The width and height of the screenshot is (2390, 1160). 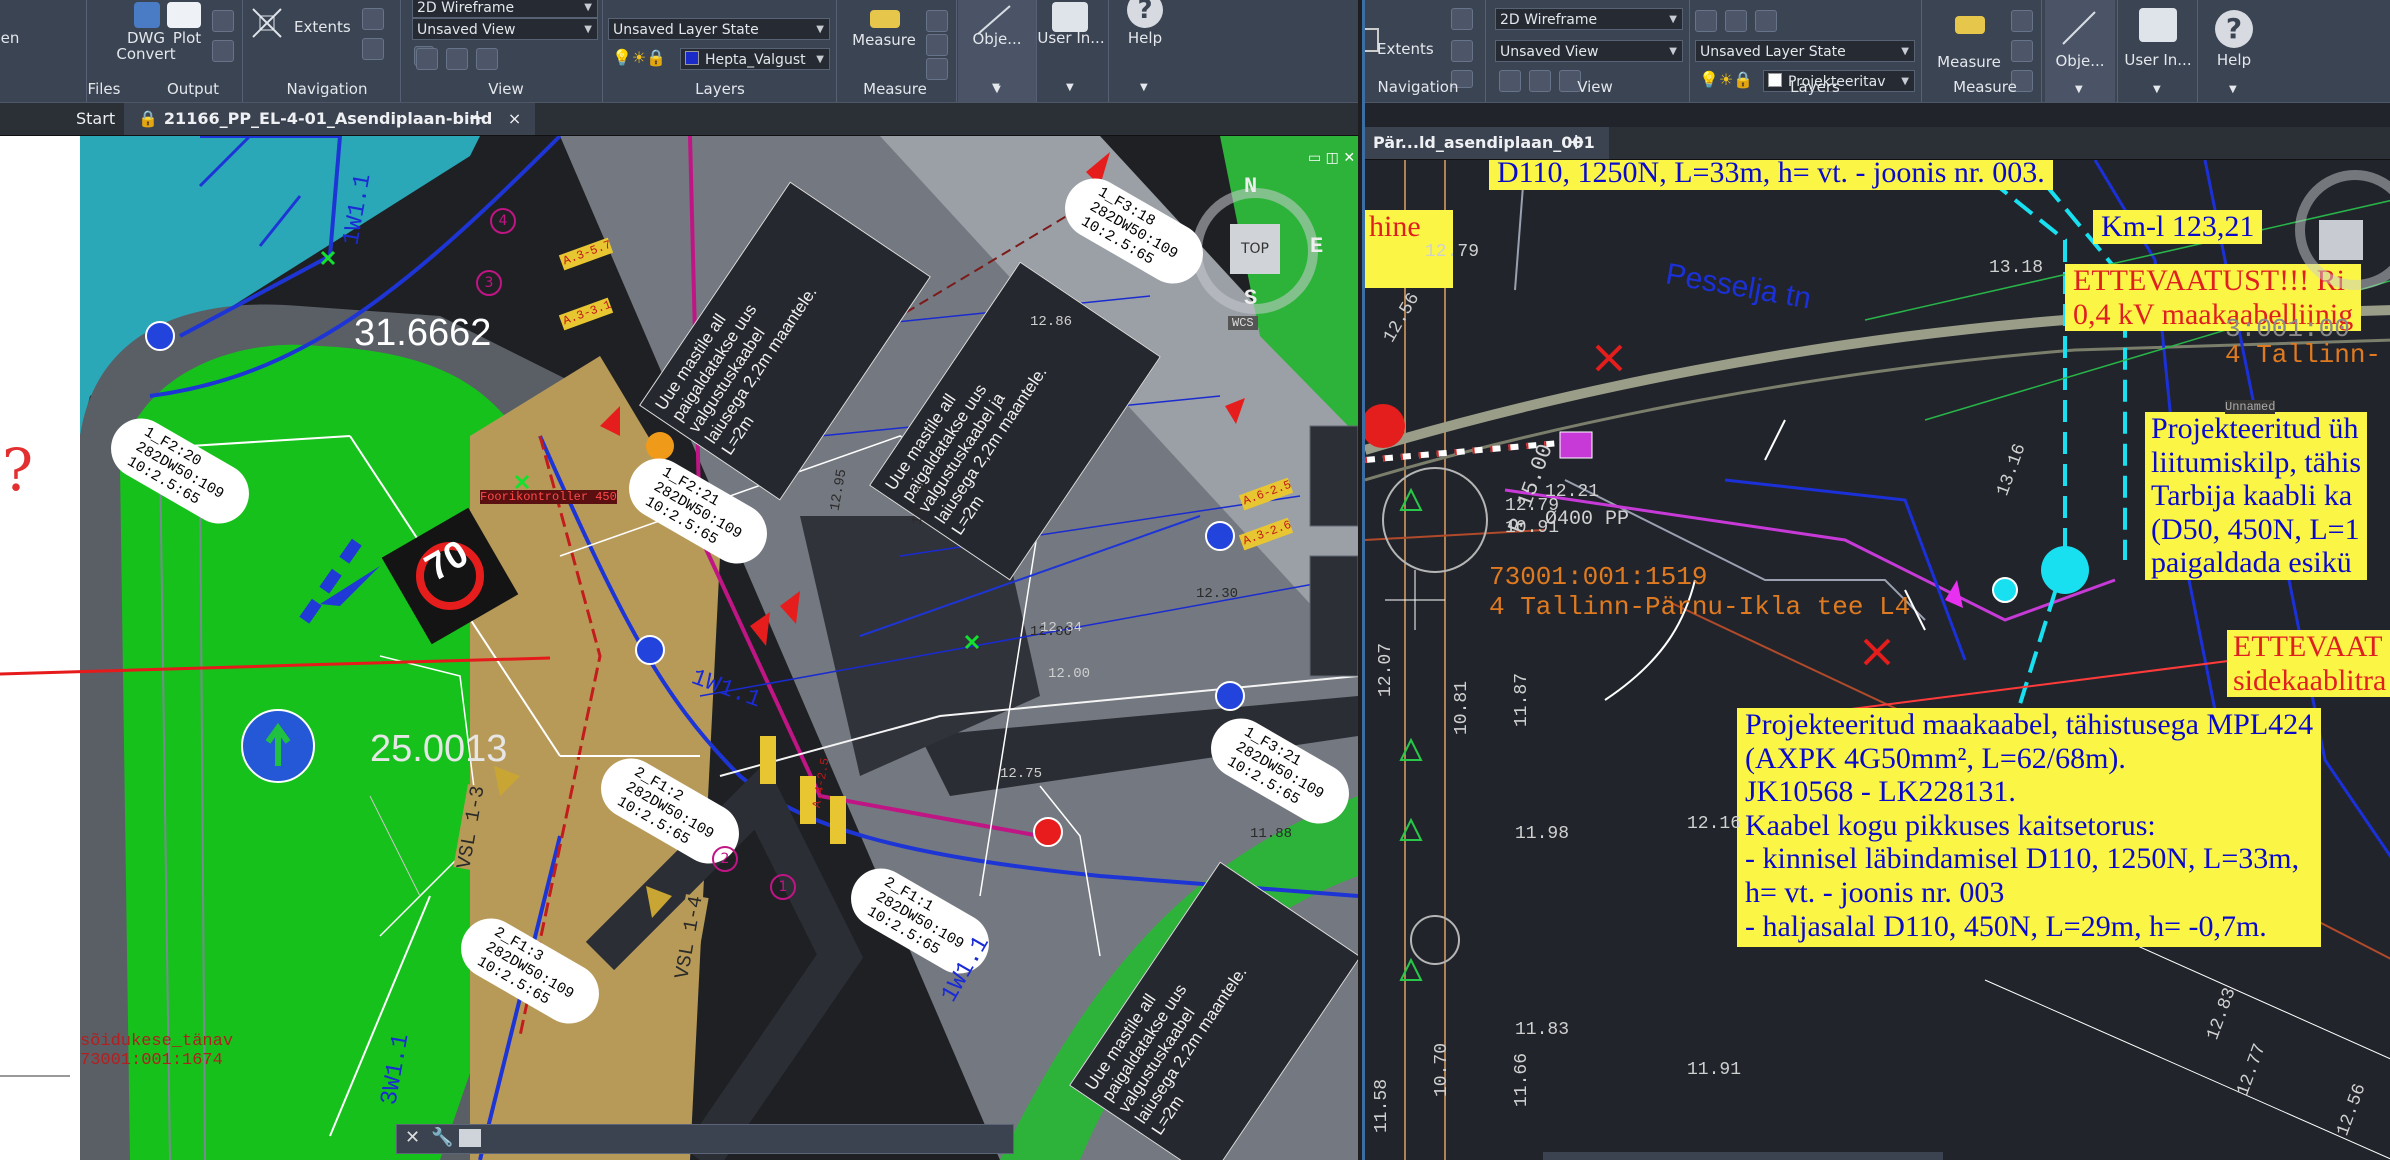 I want to click on help-label: Help, so click(x=2234, y=60).